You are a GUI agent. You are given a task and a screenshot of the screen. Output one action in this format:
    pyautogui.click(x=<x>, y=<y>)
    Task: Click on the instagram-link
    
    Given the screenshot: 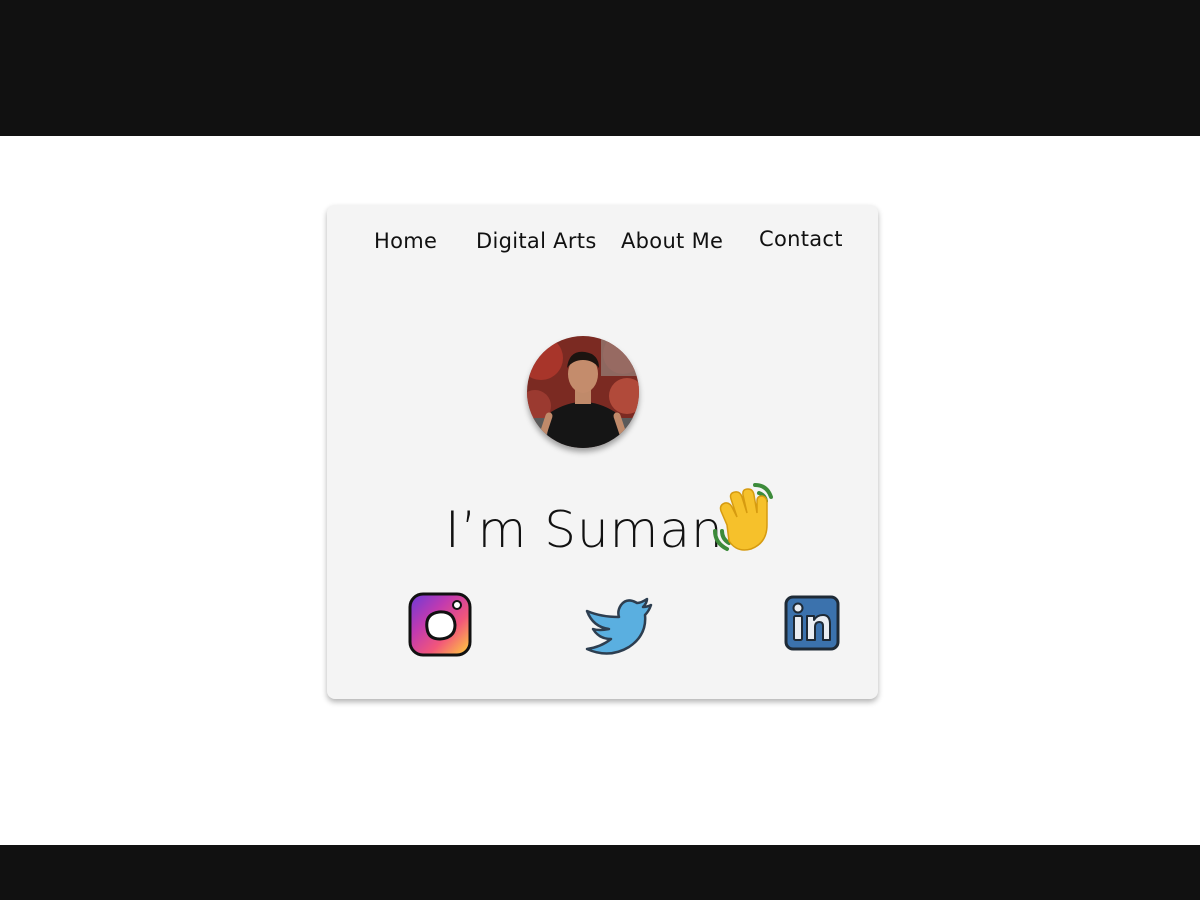 What is the action you would take?
    pyautogui.click(x=440, y=624)
    